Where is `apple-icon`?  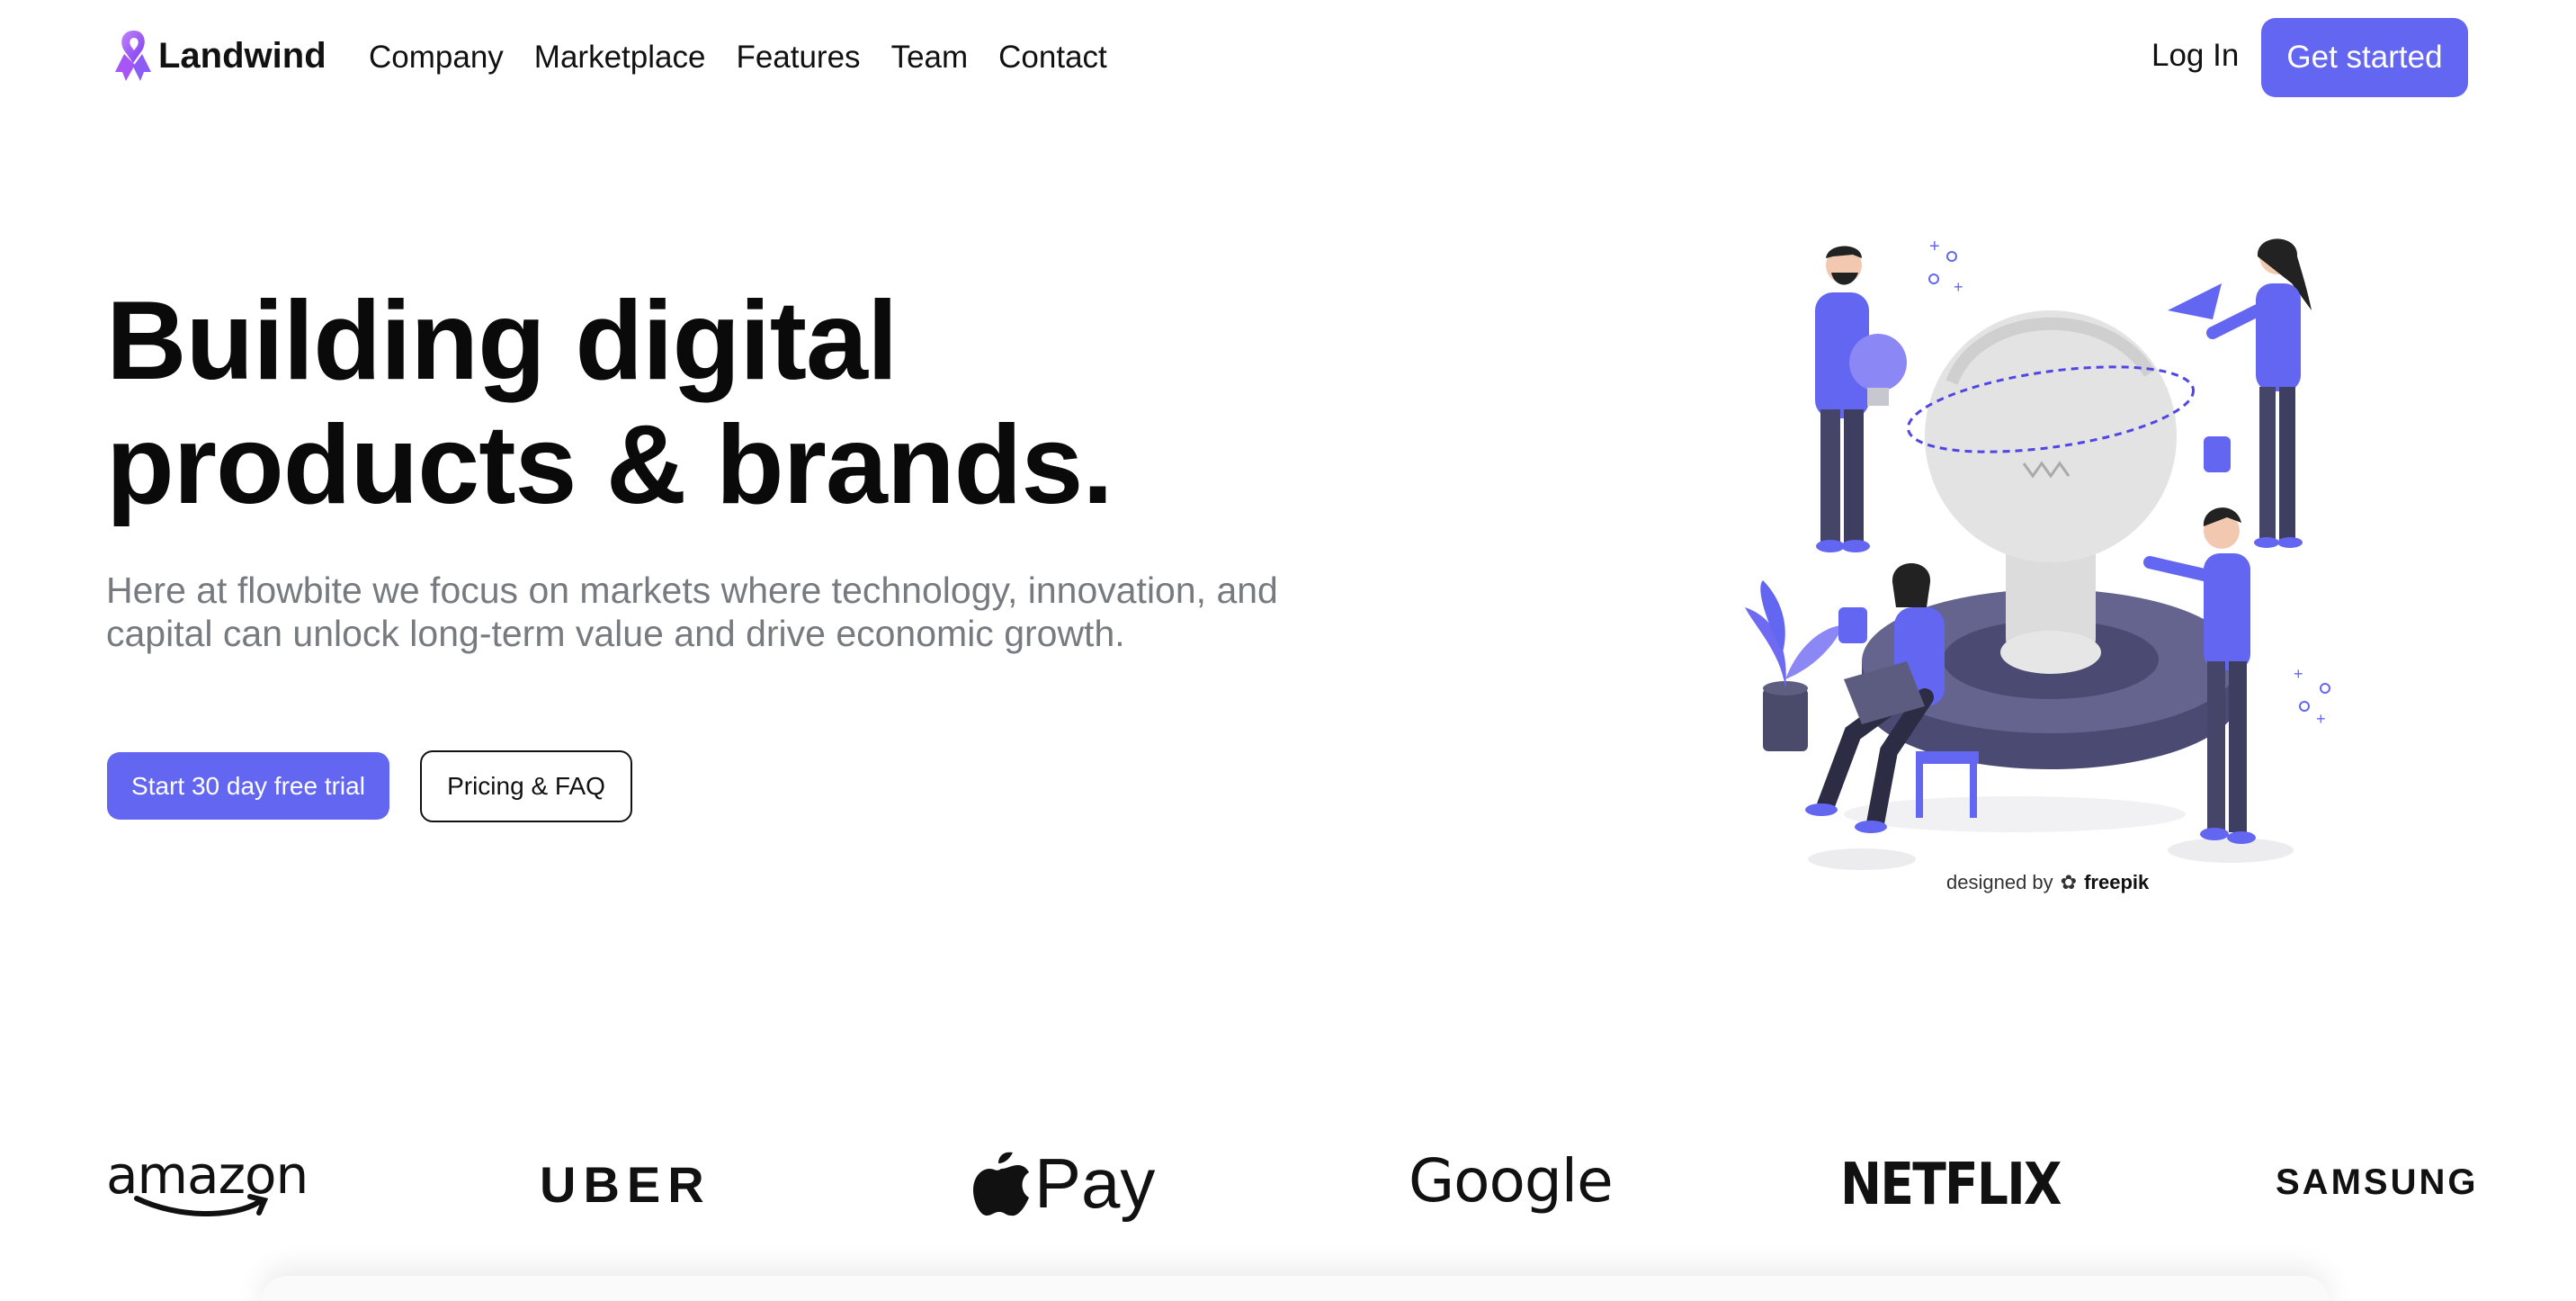 apple-icon is located at coordinates (1001, 1184).